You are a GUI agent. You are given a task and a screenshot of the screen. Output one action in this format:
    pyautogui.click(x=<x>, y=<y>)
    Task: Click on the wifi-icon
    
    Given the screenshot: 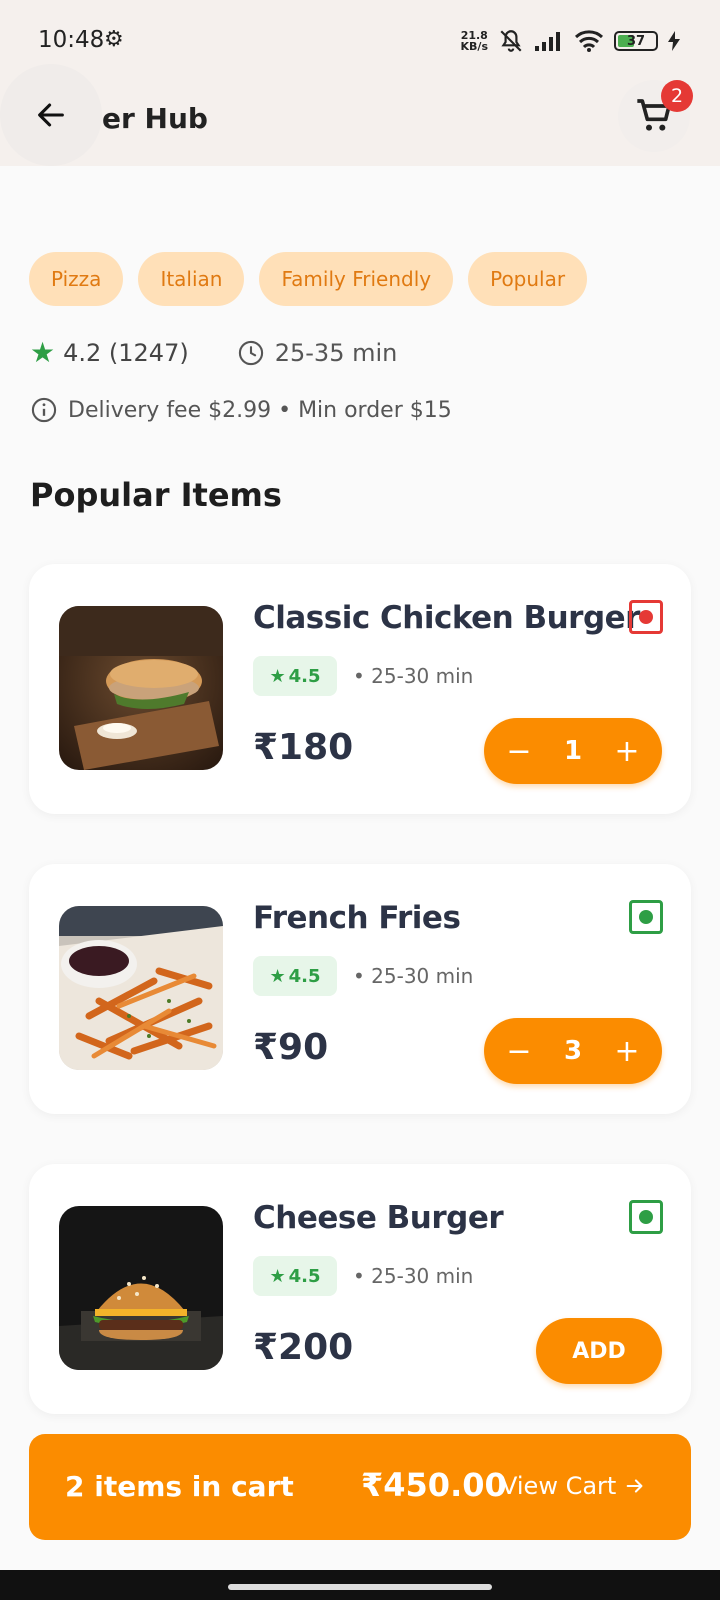 What is the action you would take?
    pyautogui.click(x=589, y=41)
    